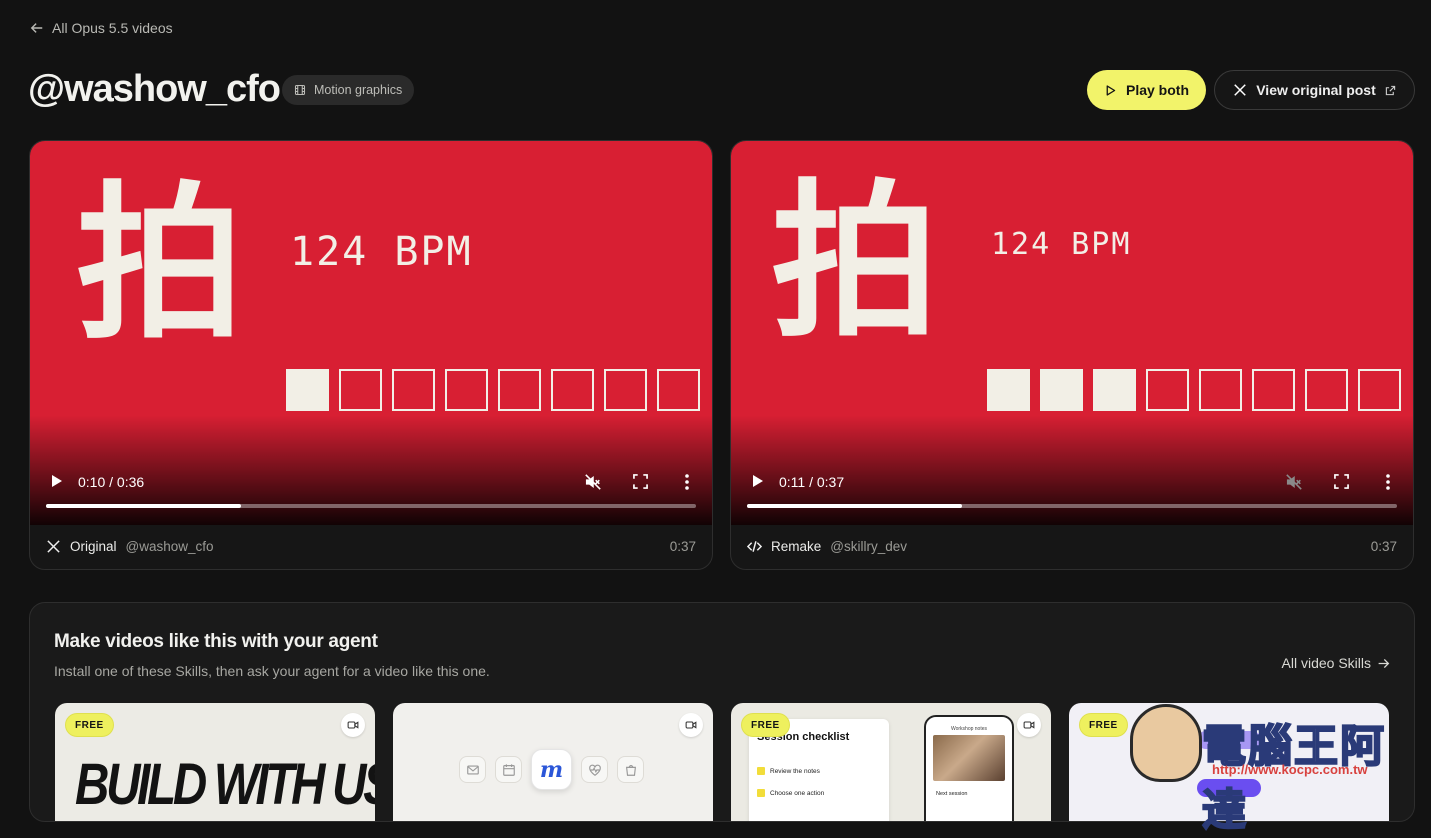 The width and height of the screenshot is (1431, 838). What do you see at coordinates (112, 28) in the screenshot?
I see `back-link-label: All Opus 5.5 videos` at bounding box center [112, 28].